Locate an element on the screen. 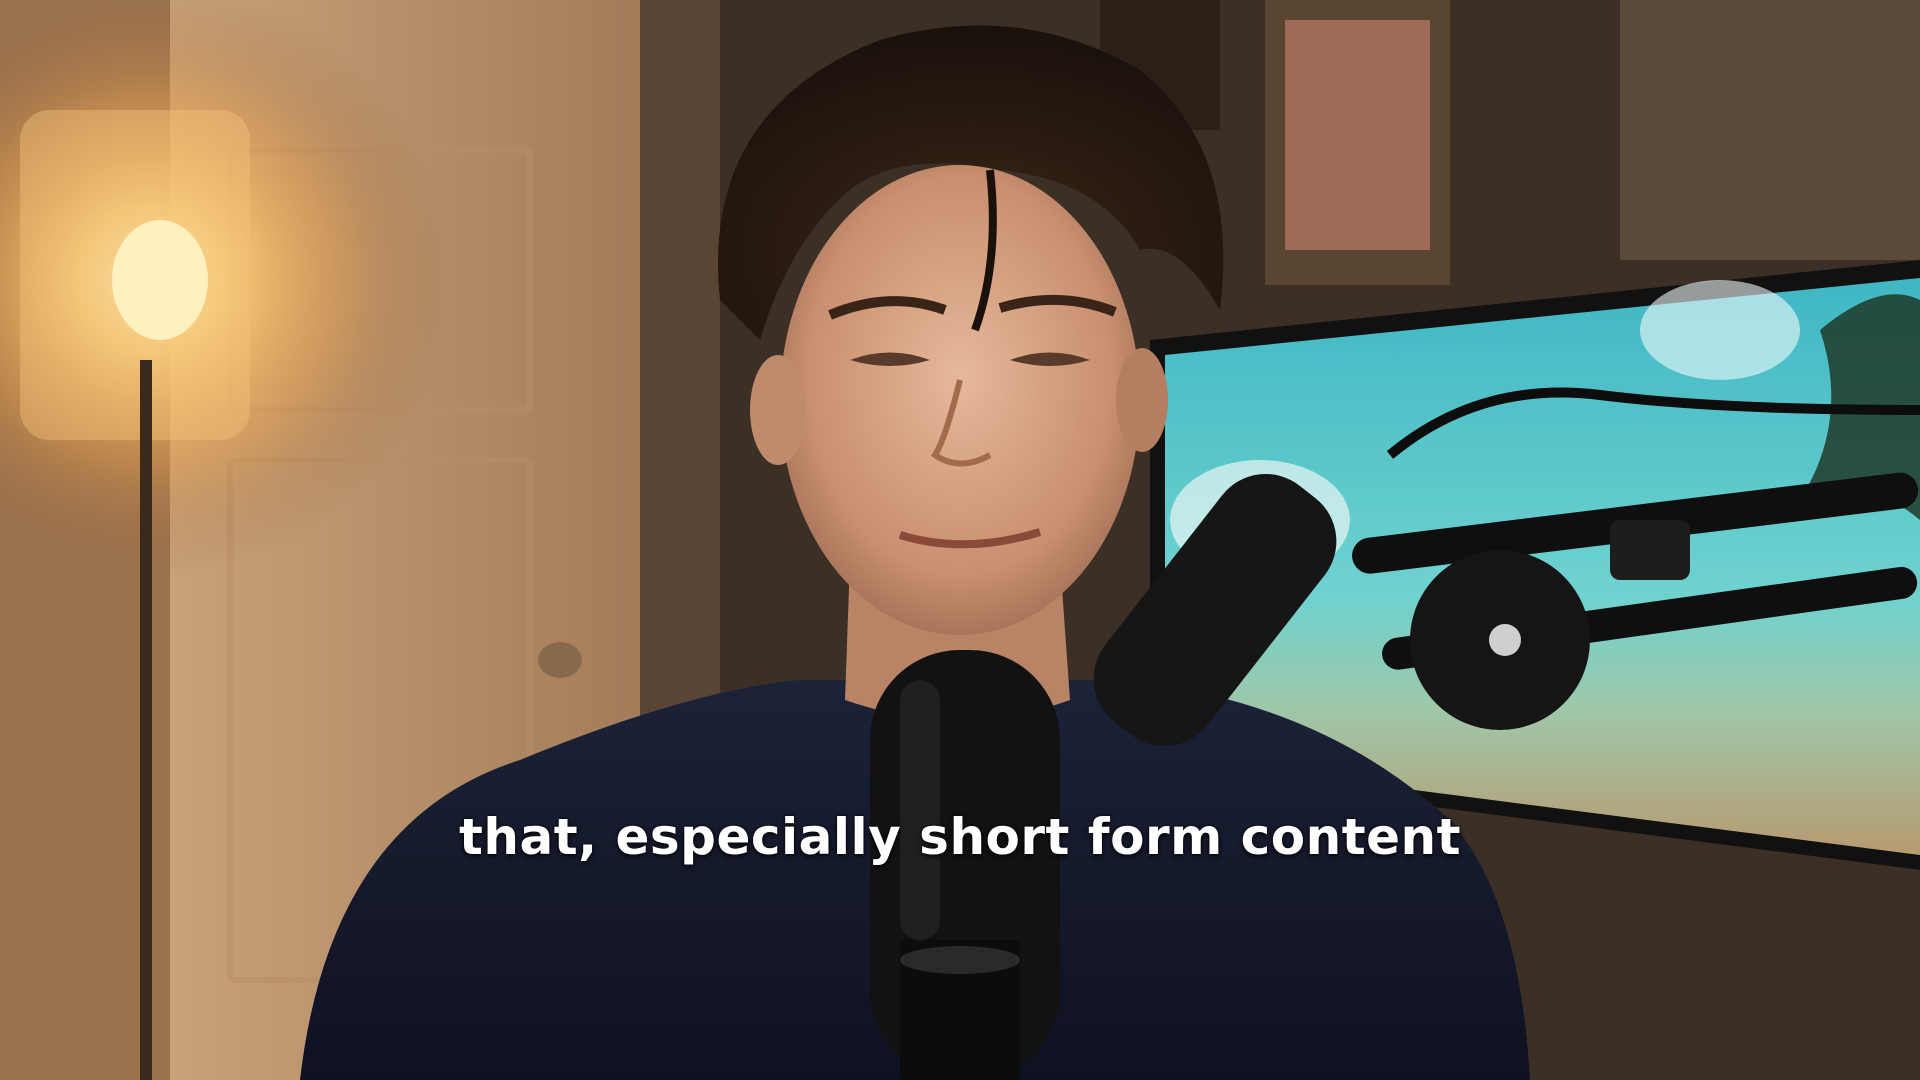  door-knob is located at coordinates (560, 660).